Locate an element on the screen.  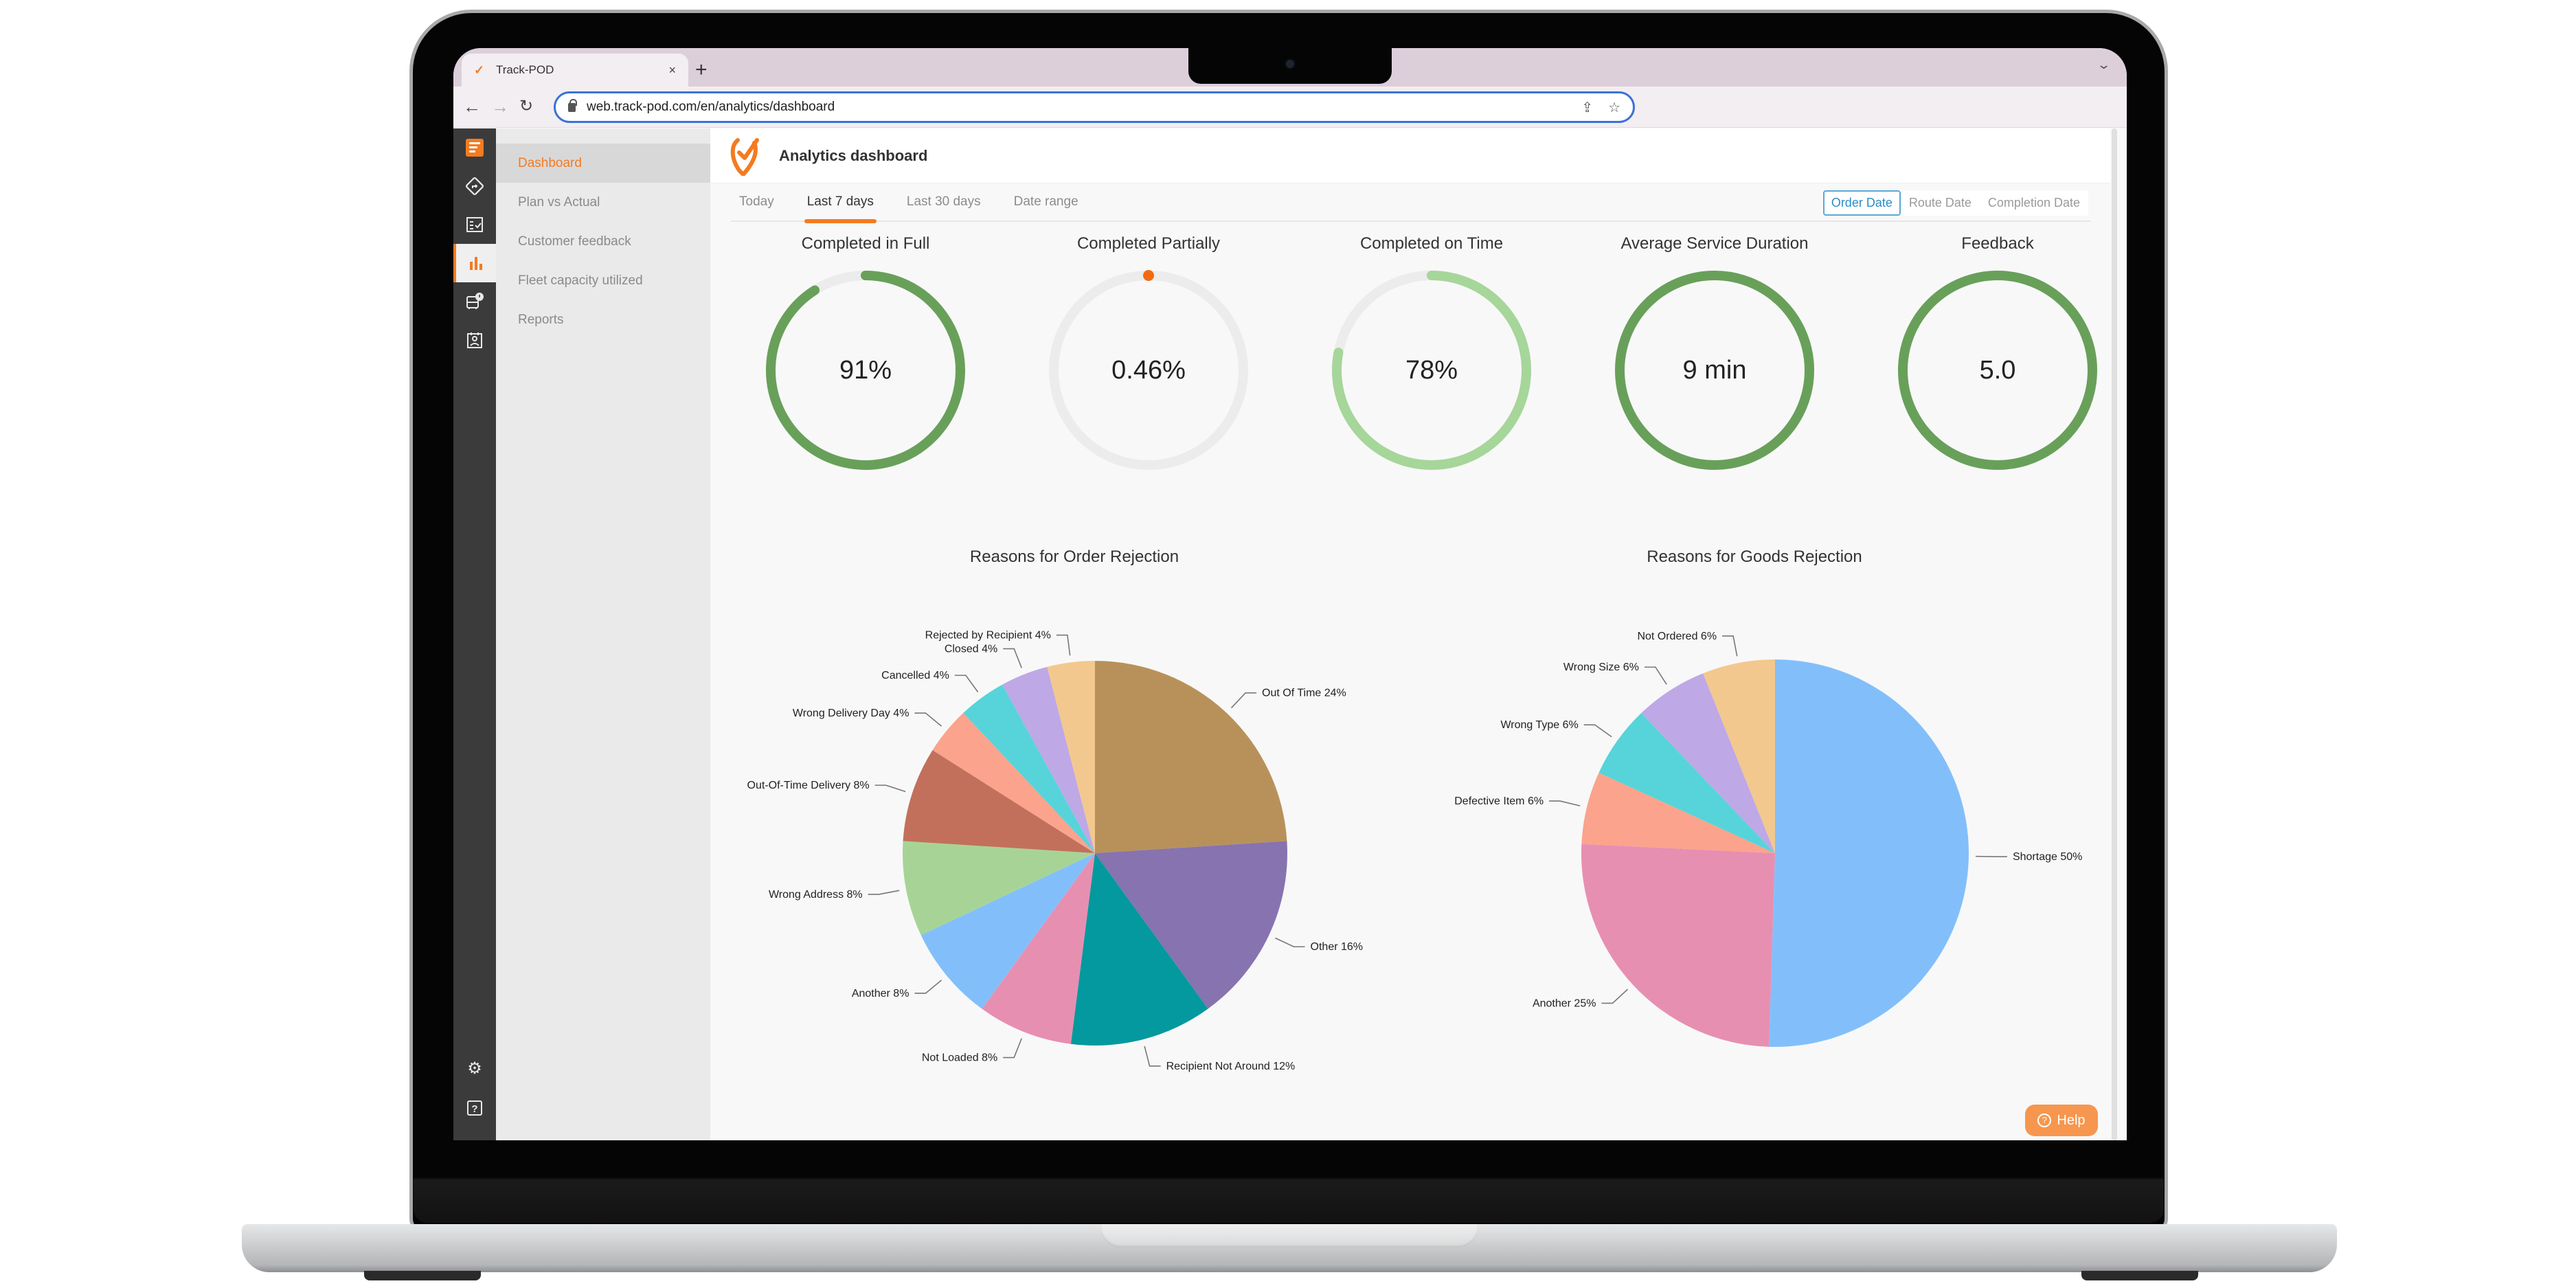
rail-item-routes is located at coordinates (474, 186).